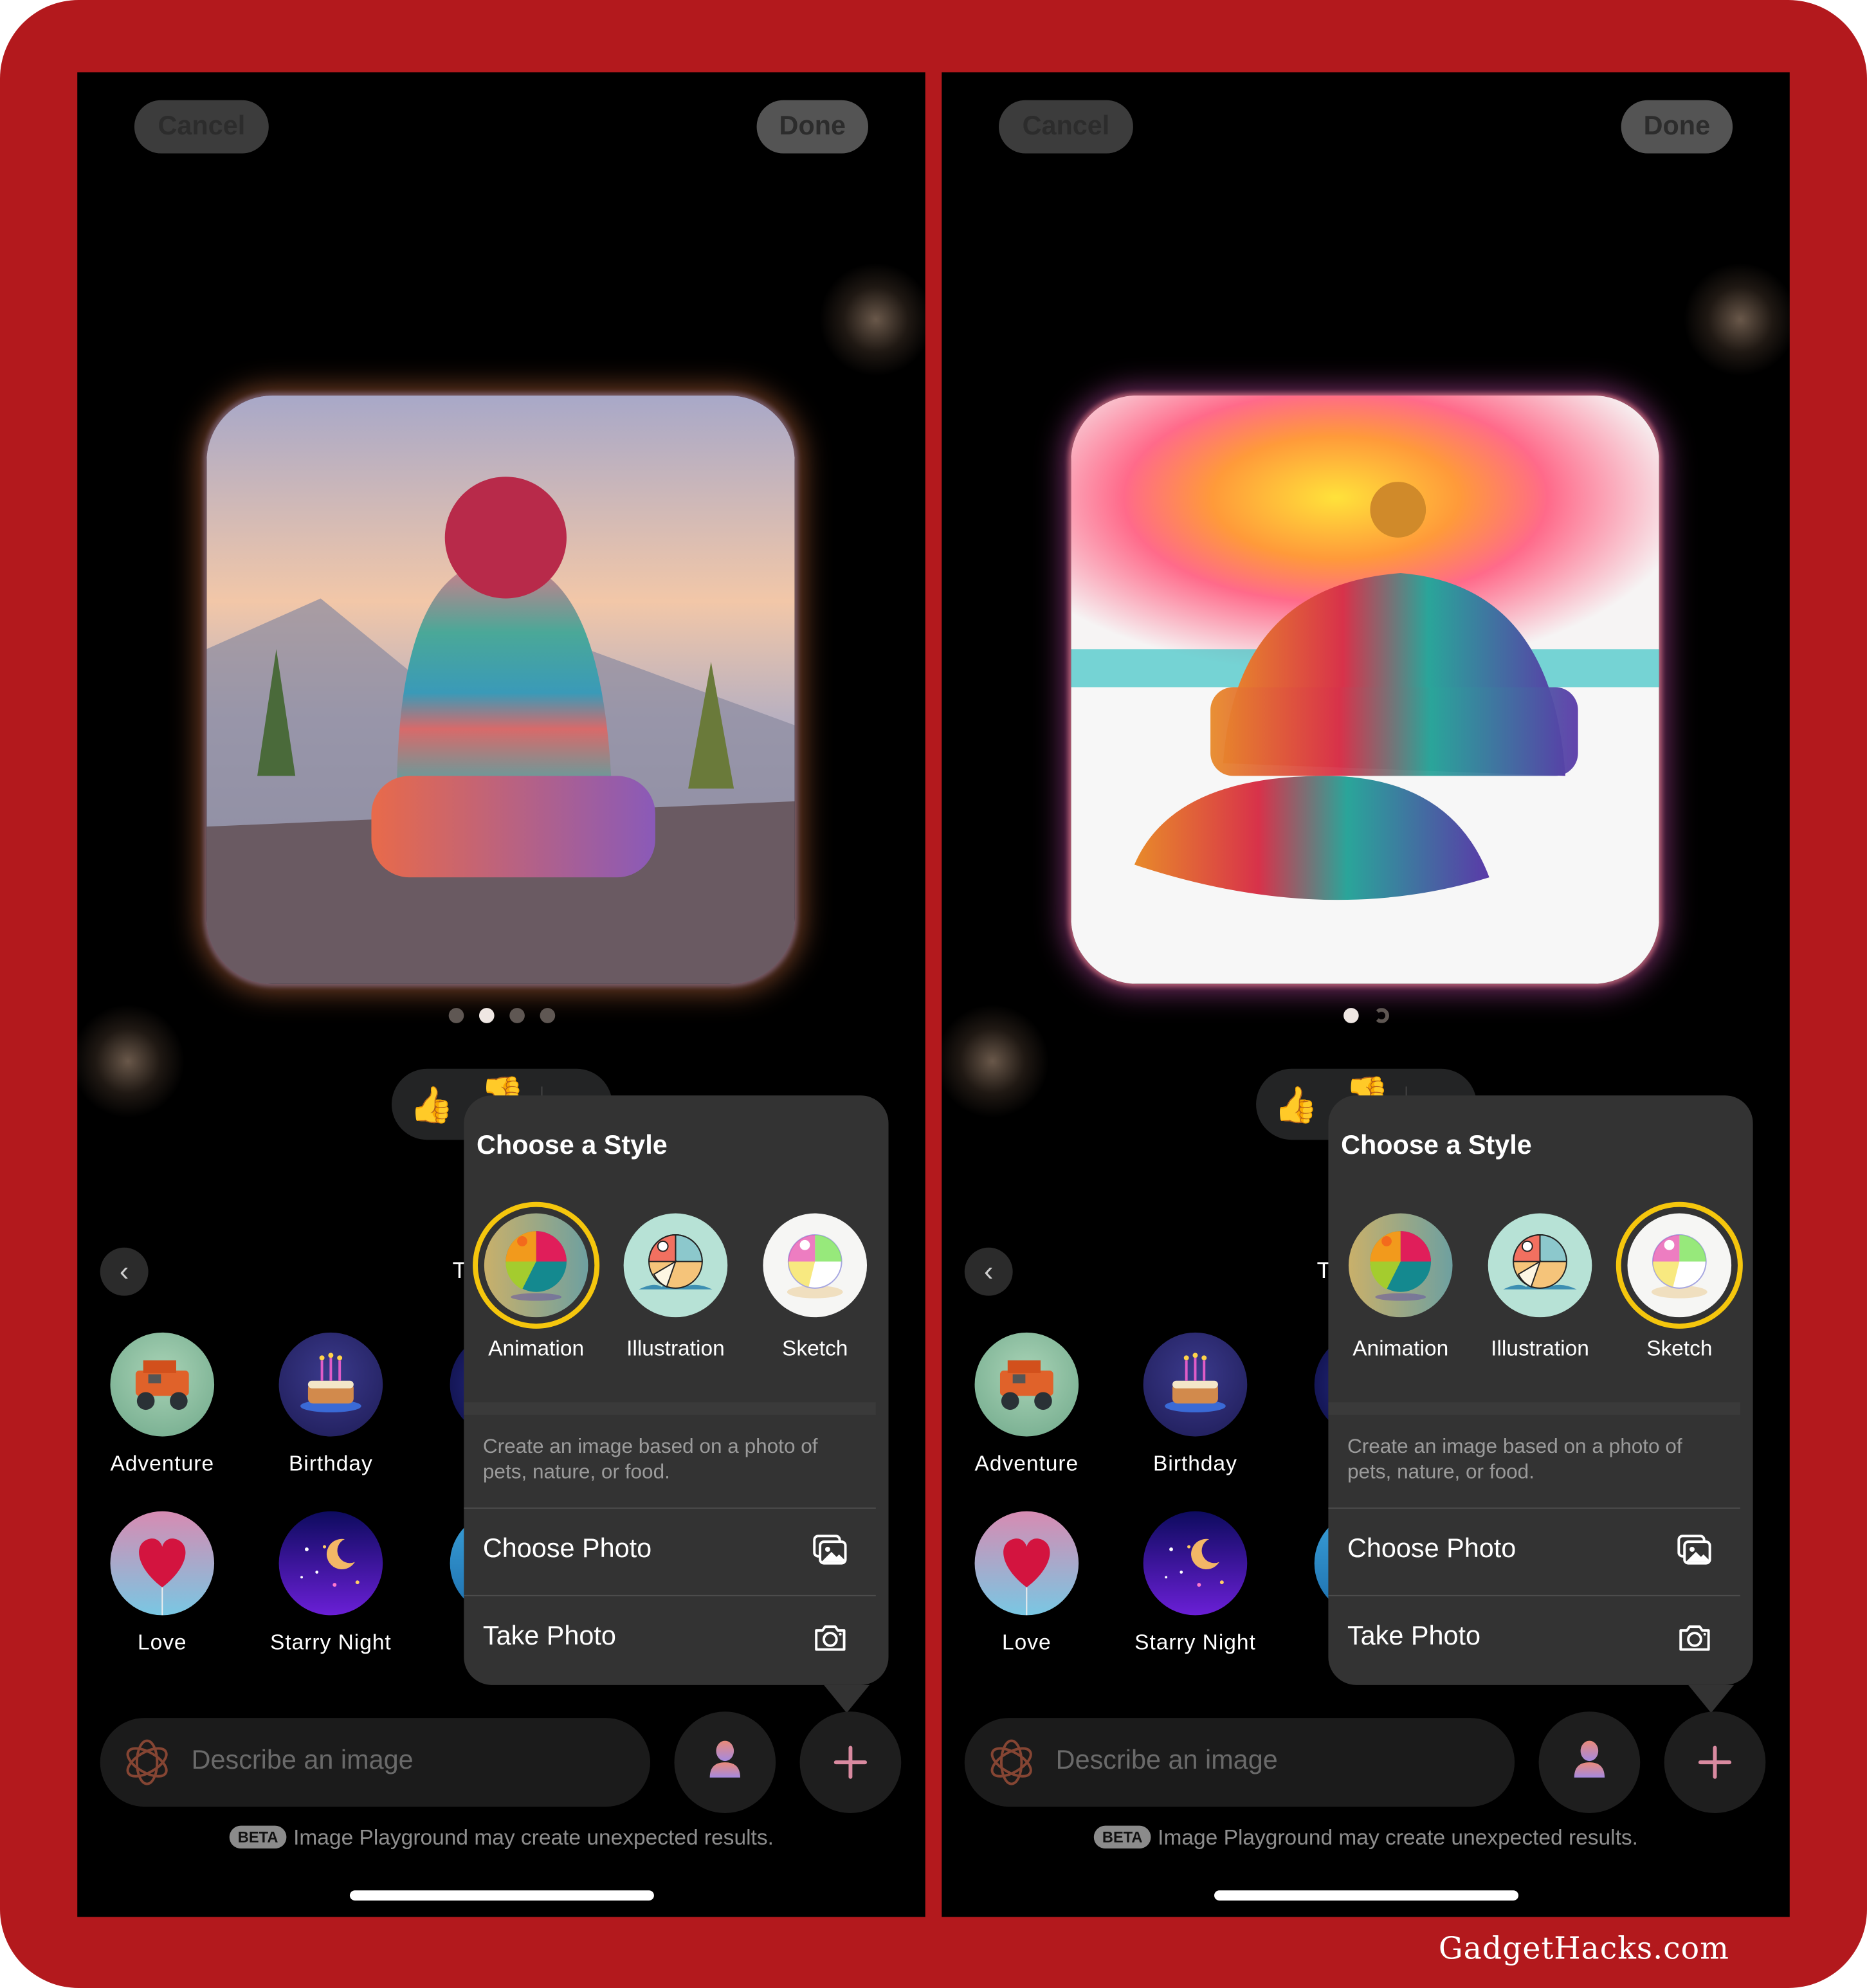 This screenshot has width=1867, height=1988. I want to click on cap-band, so click(1394, 731).